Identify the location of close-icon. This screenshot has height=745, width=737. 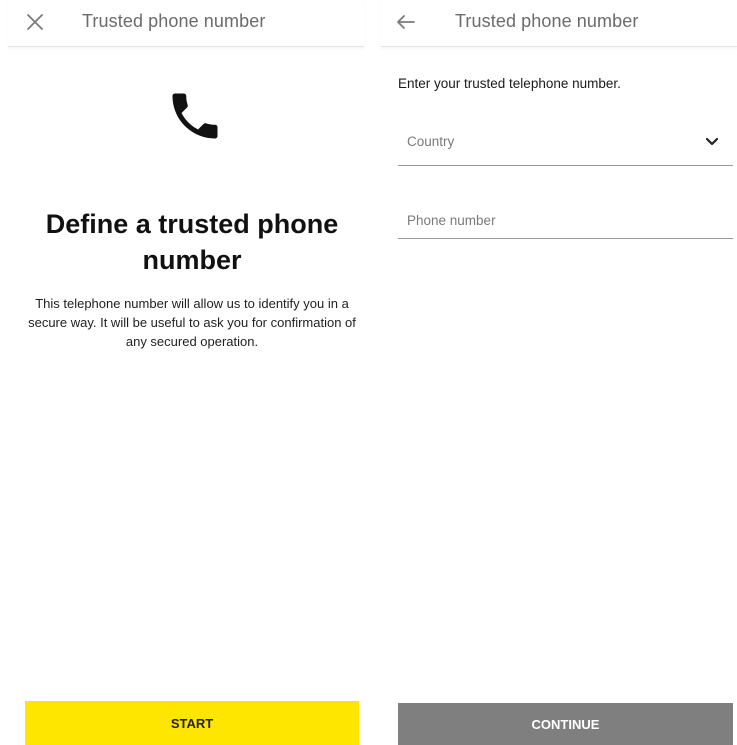
(35, 22).